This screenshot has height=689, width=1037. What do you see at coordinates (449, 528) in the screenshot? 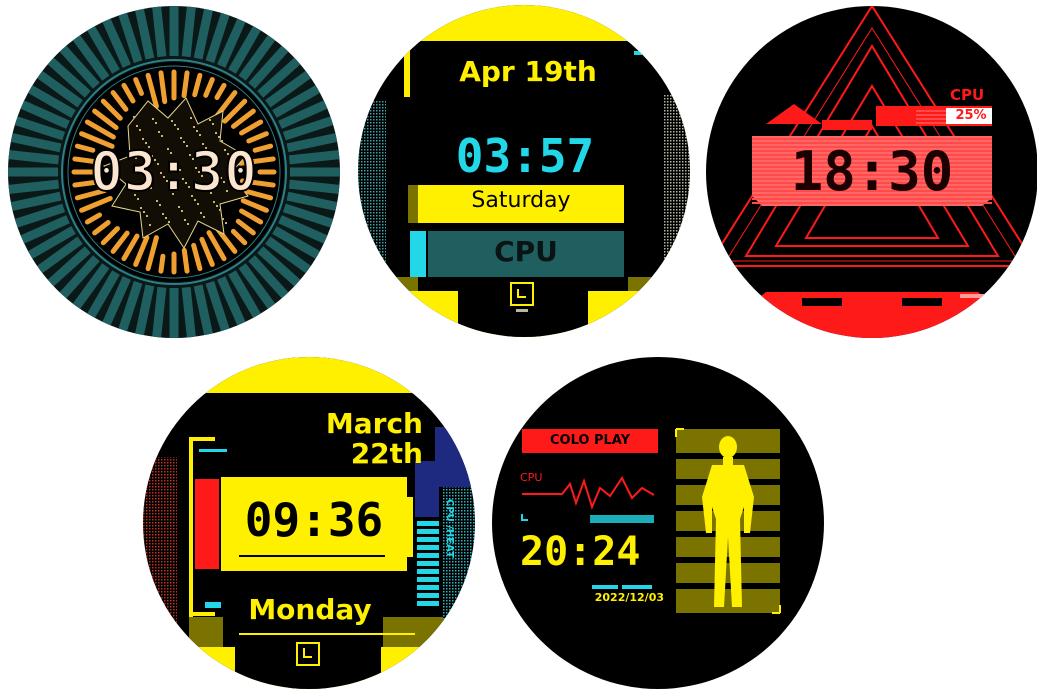
I see `face4-cpu-heat-label: CPU /HEAT` at bounding box center [449, 528].